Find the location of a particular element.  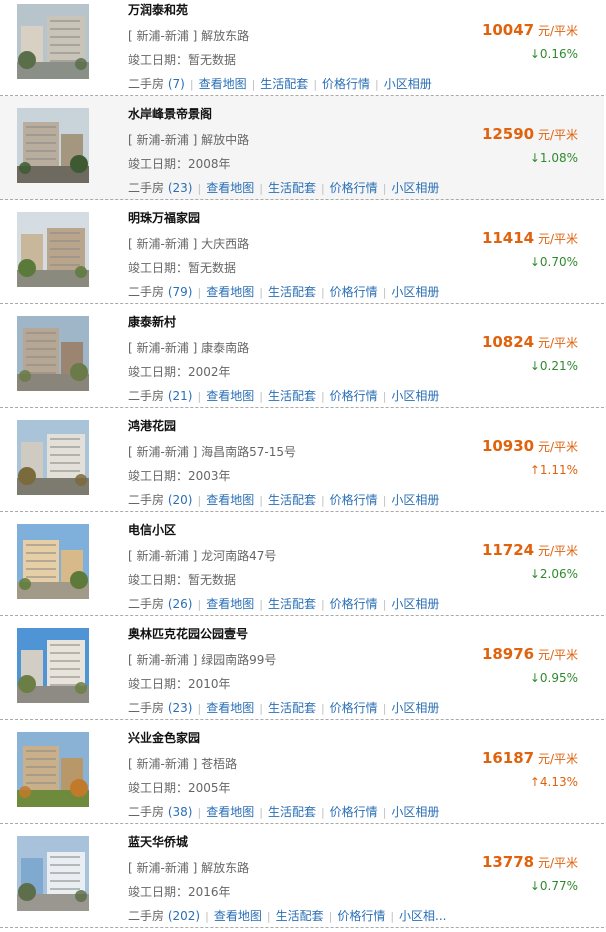

completion-date: 竣工日期：2005年 is located at coordinates (179, 787).